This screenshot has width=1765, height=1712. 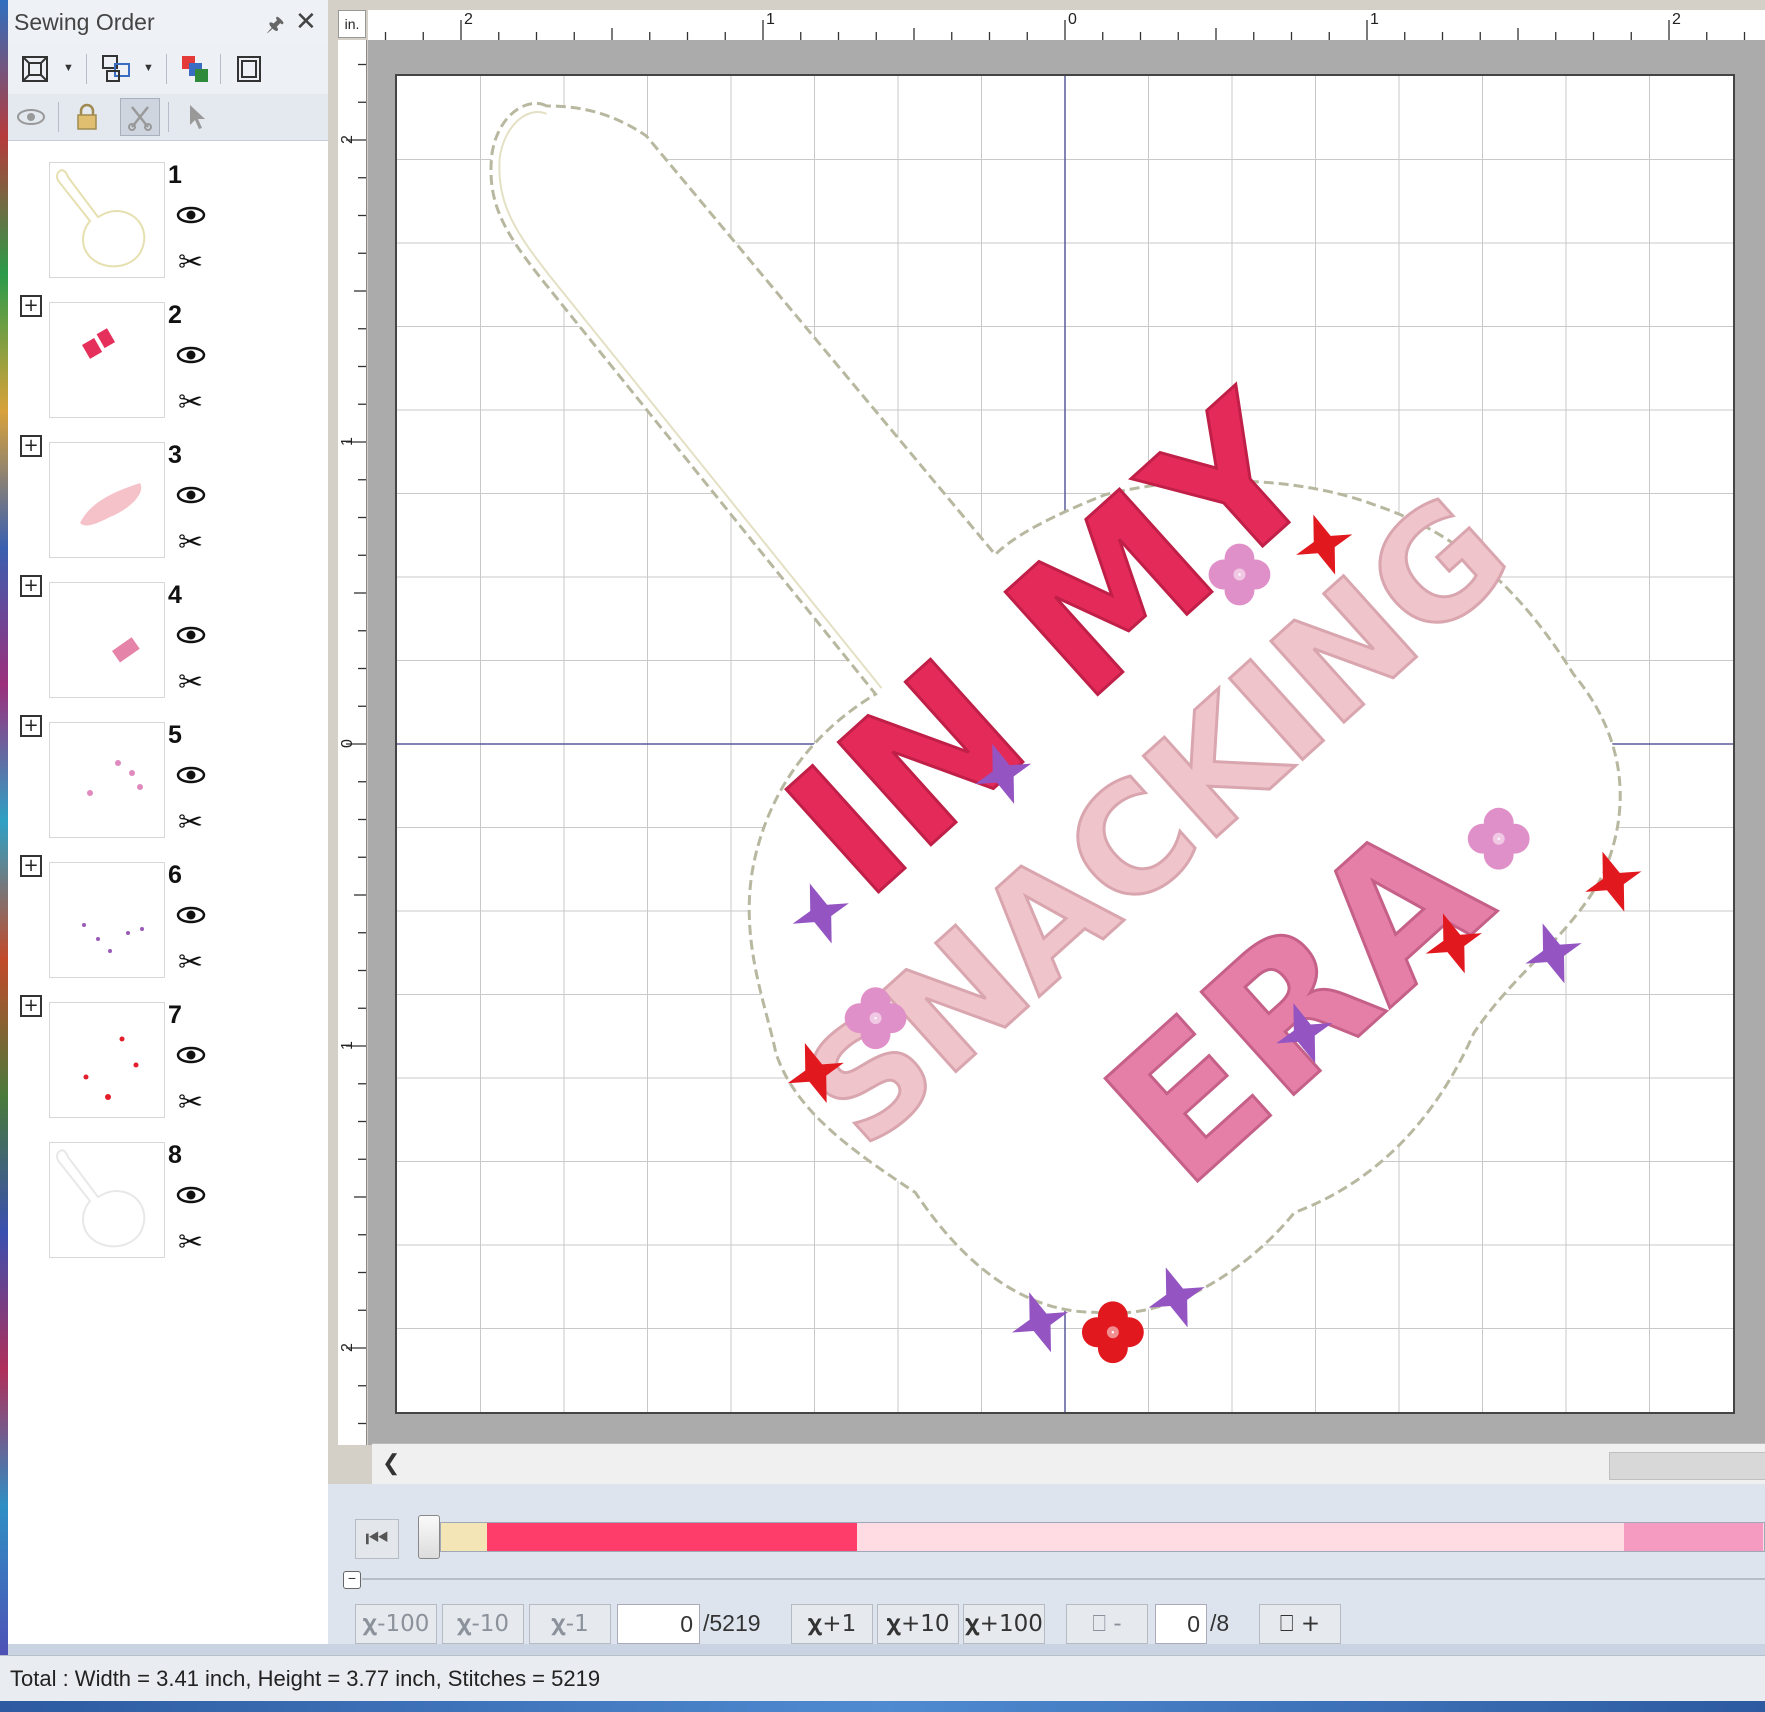 What do you see at coordinates (168, 631) in the screenshot?
I see `sewing-order-item: +4 ✂` at bounding box center [168, 631].